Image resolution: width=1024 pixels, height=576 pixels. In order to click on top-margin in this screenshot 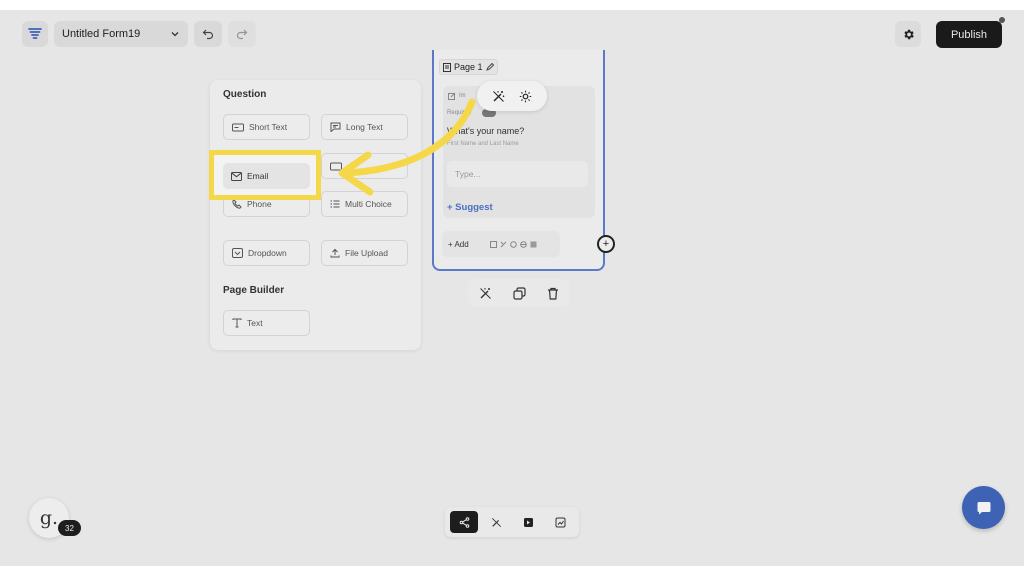, I will do `click(512, 5)`.